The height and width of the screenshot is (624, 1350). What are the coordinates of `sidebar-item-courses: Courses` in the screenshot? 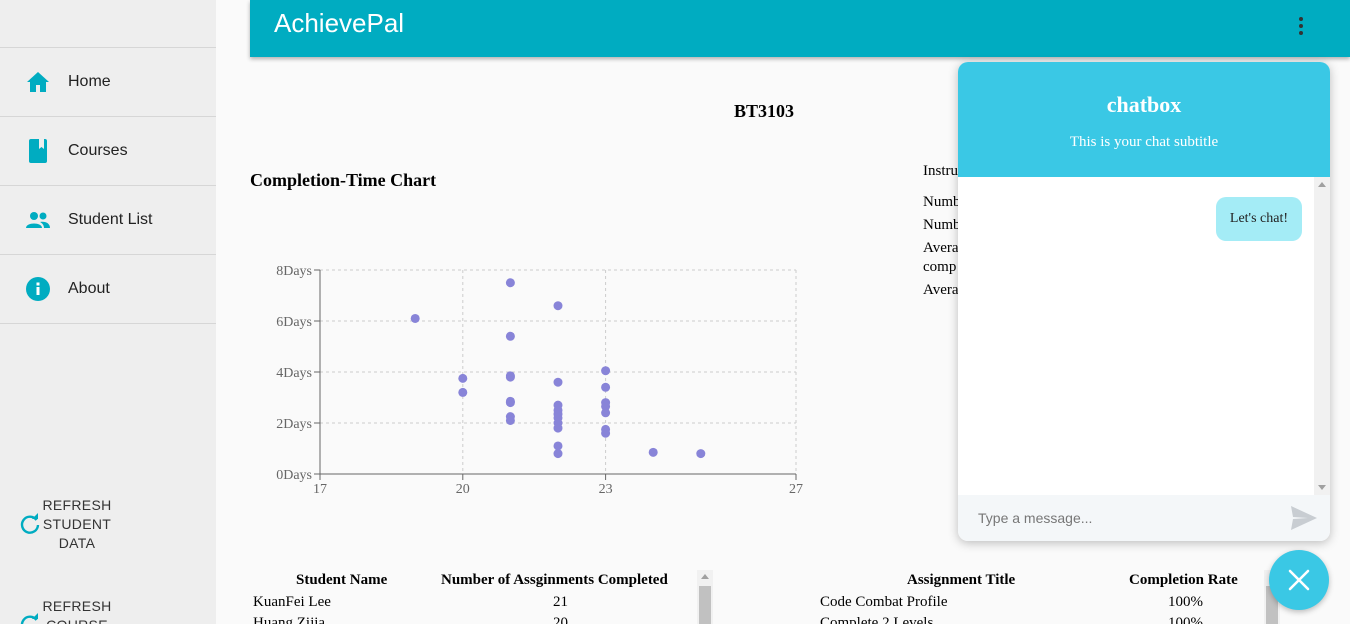 It's located at (108, 151).